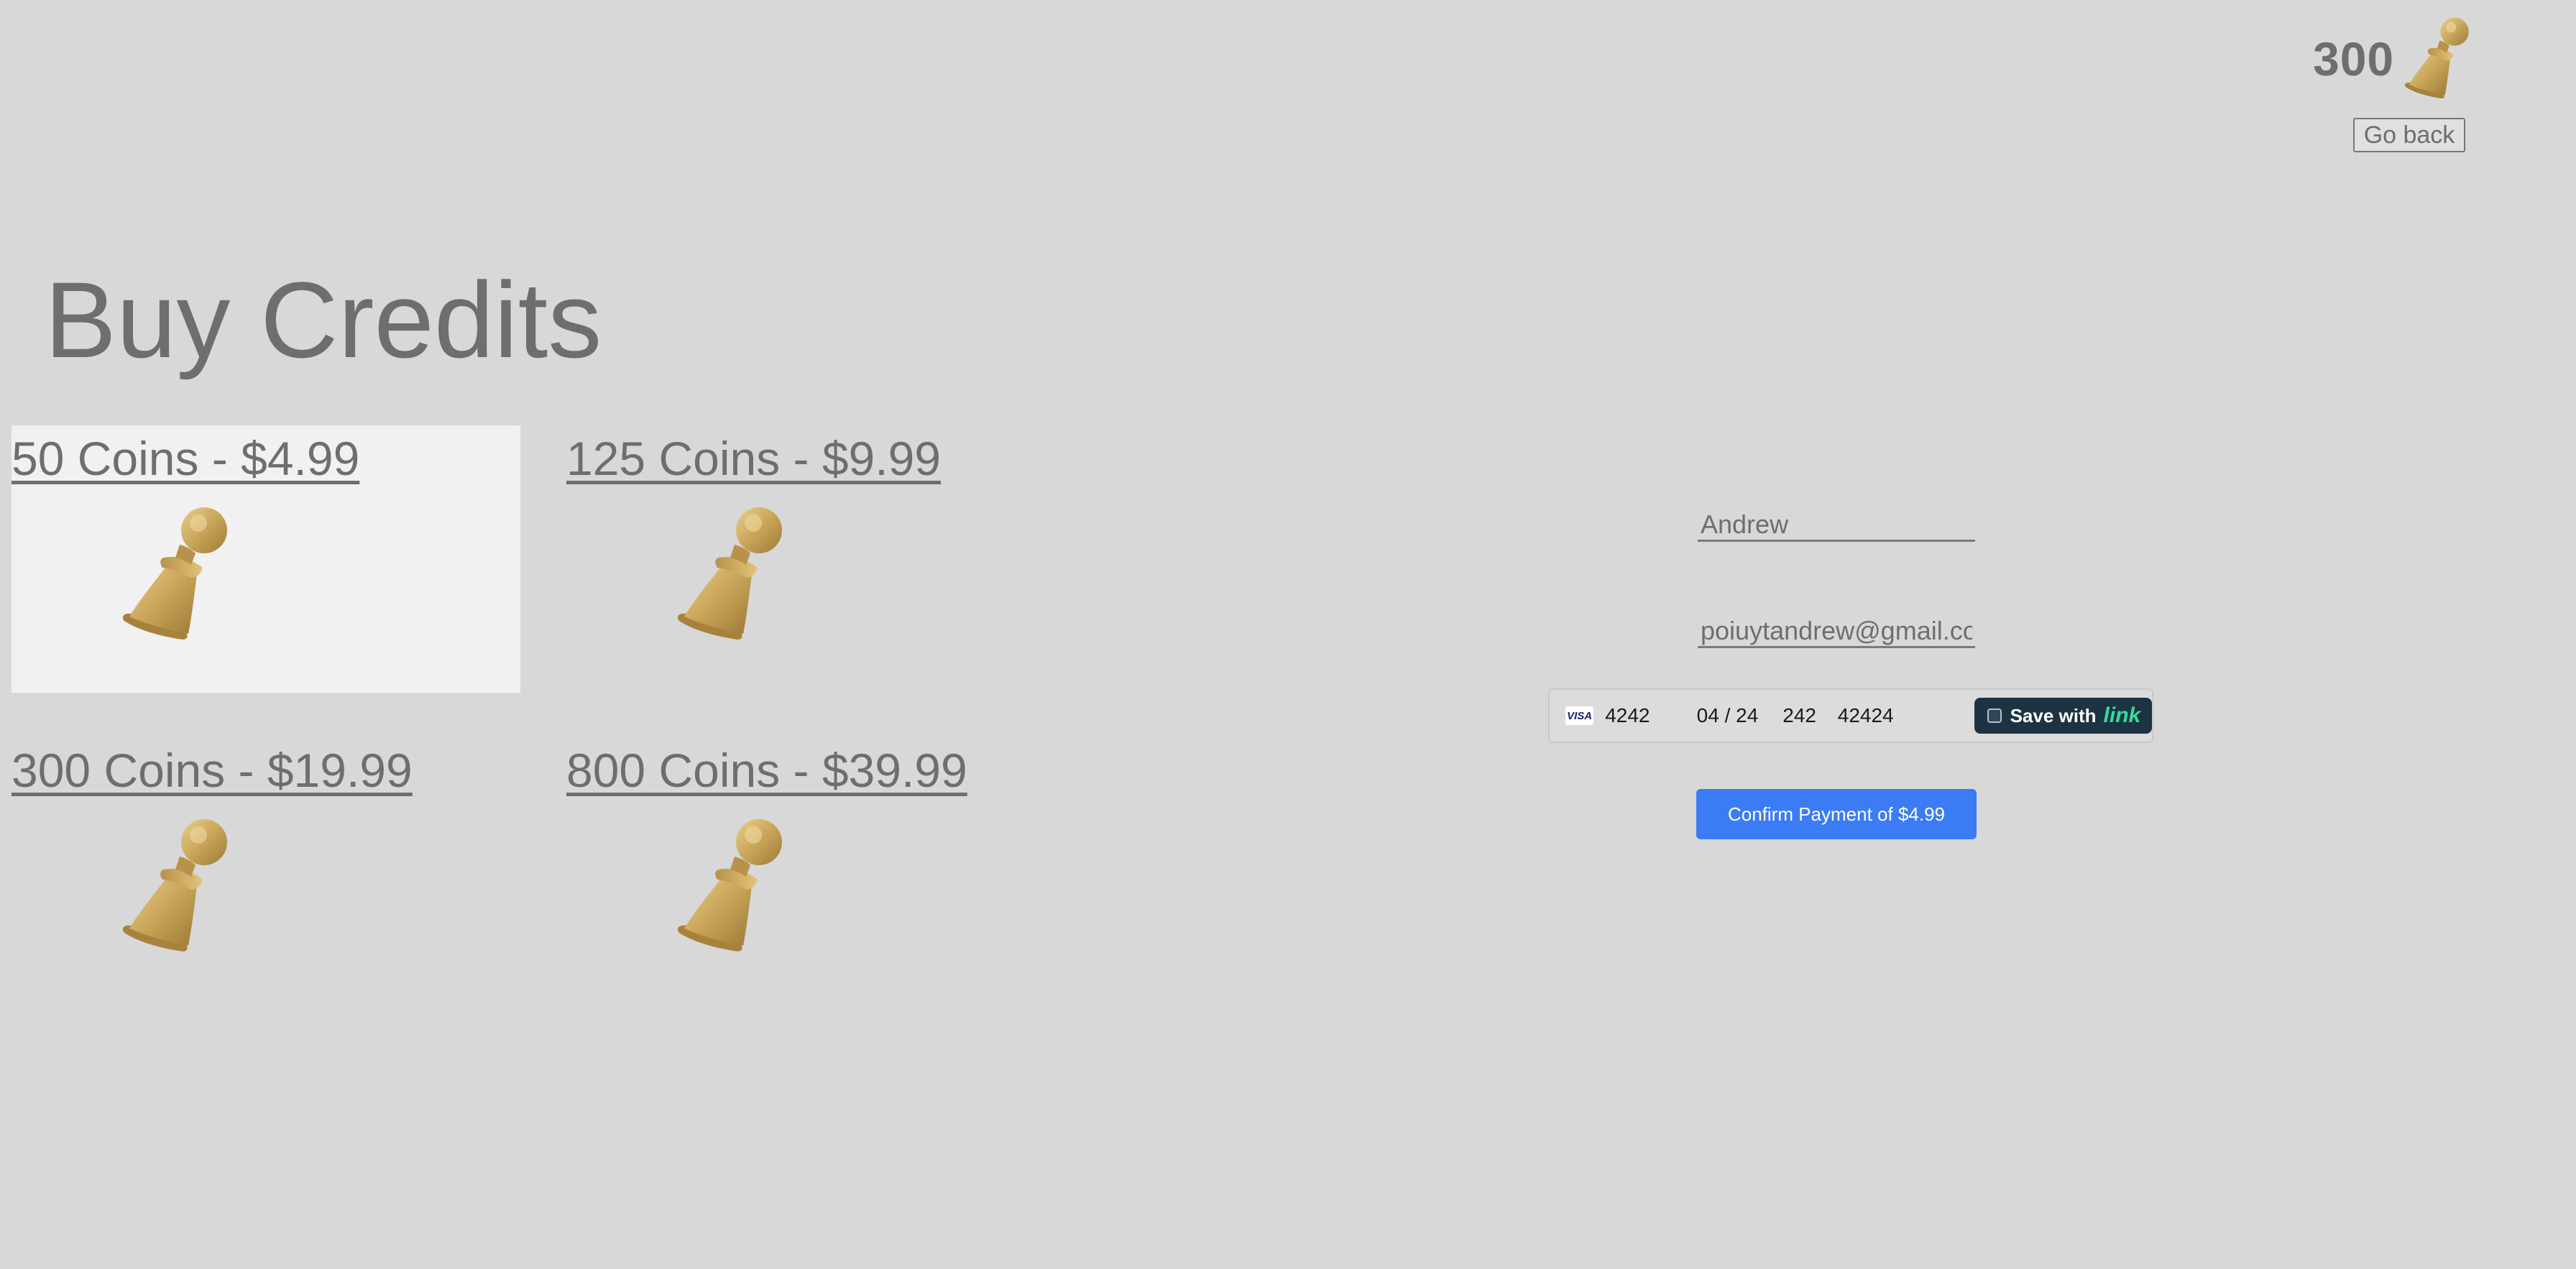  Describe the element at coordinates (1809, 715) in the screenshot. I see `card-cvc-input: 242` at that location.